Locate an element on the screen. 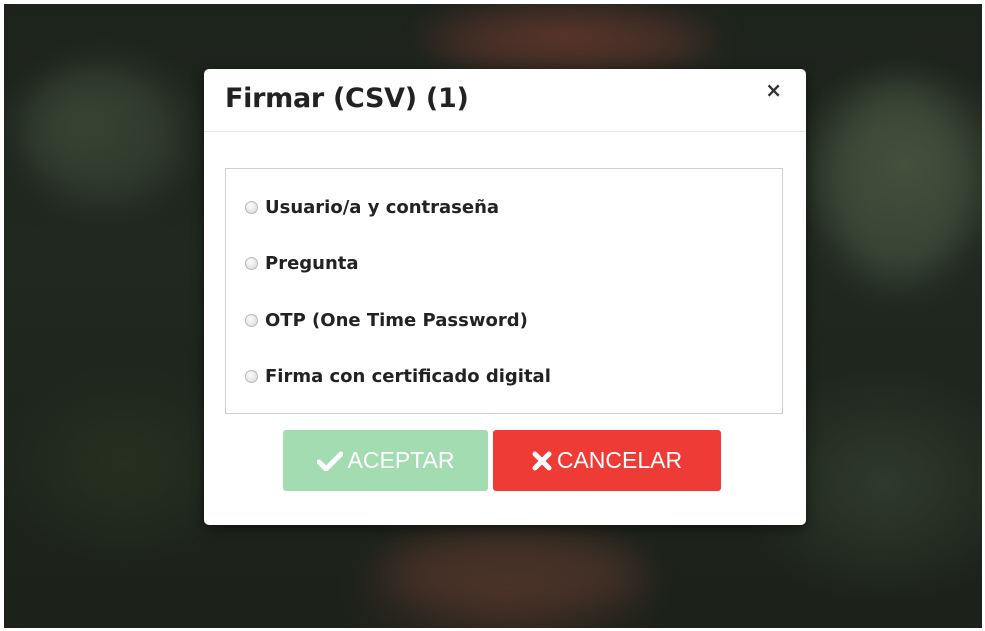  option-certificado-digital: Firma con certificado digital is located at coordinates (398, 376).